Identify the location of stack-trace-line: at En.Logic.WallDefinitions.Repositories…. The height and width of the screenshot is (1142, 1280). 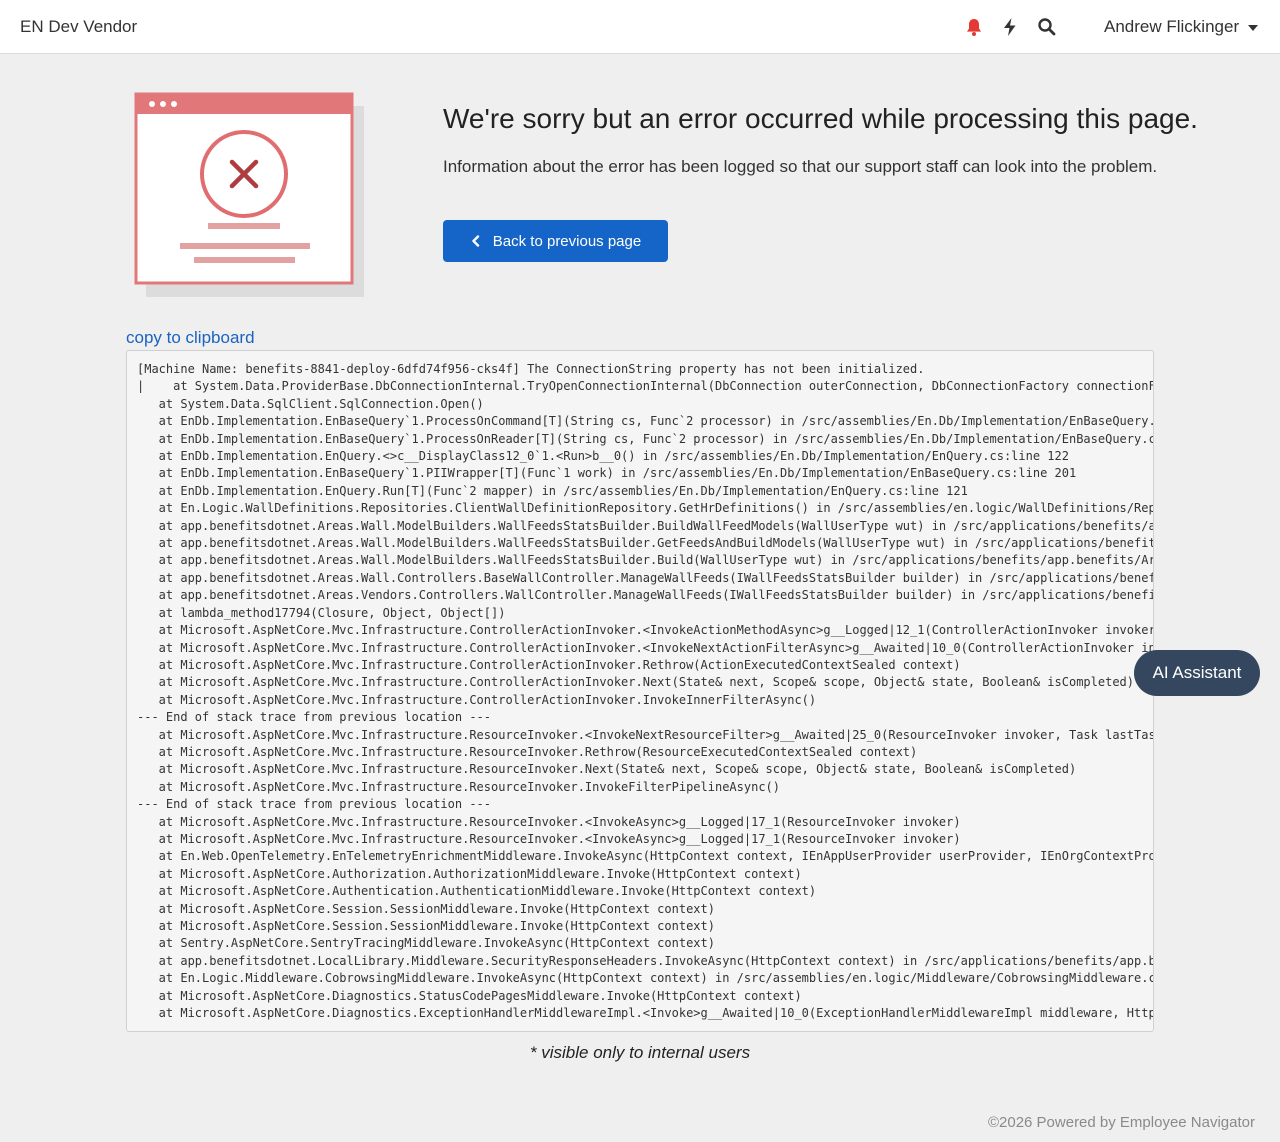
(656, 508).